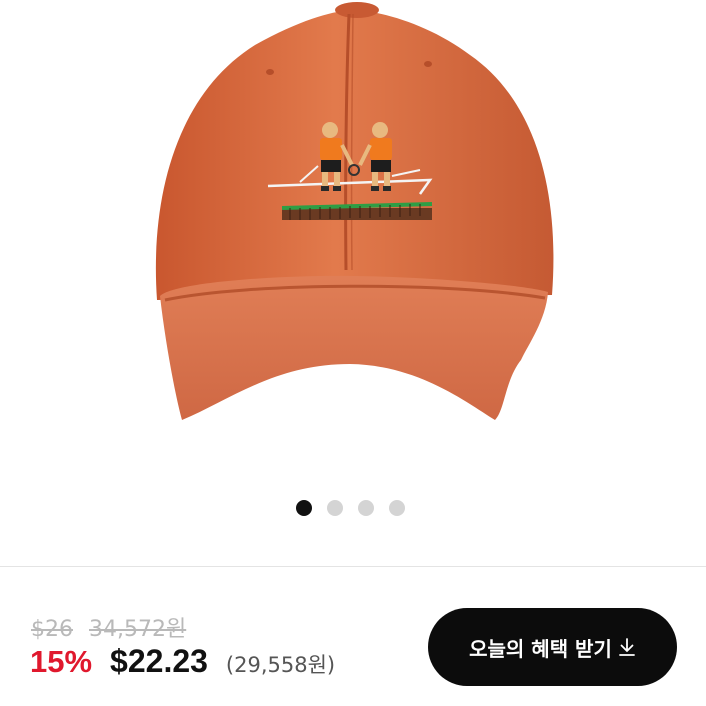  Describe the element at coordinates (540, 648) in the screenshot. I see `benefit-button-label: 오늘의 혜택 받기` at that location.